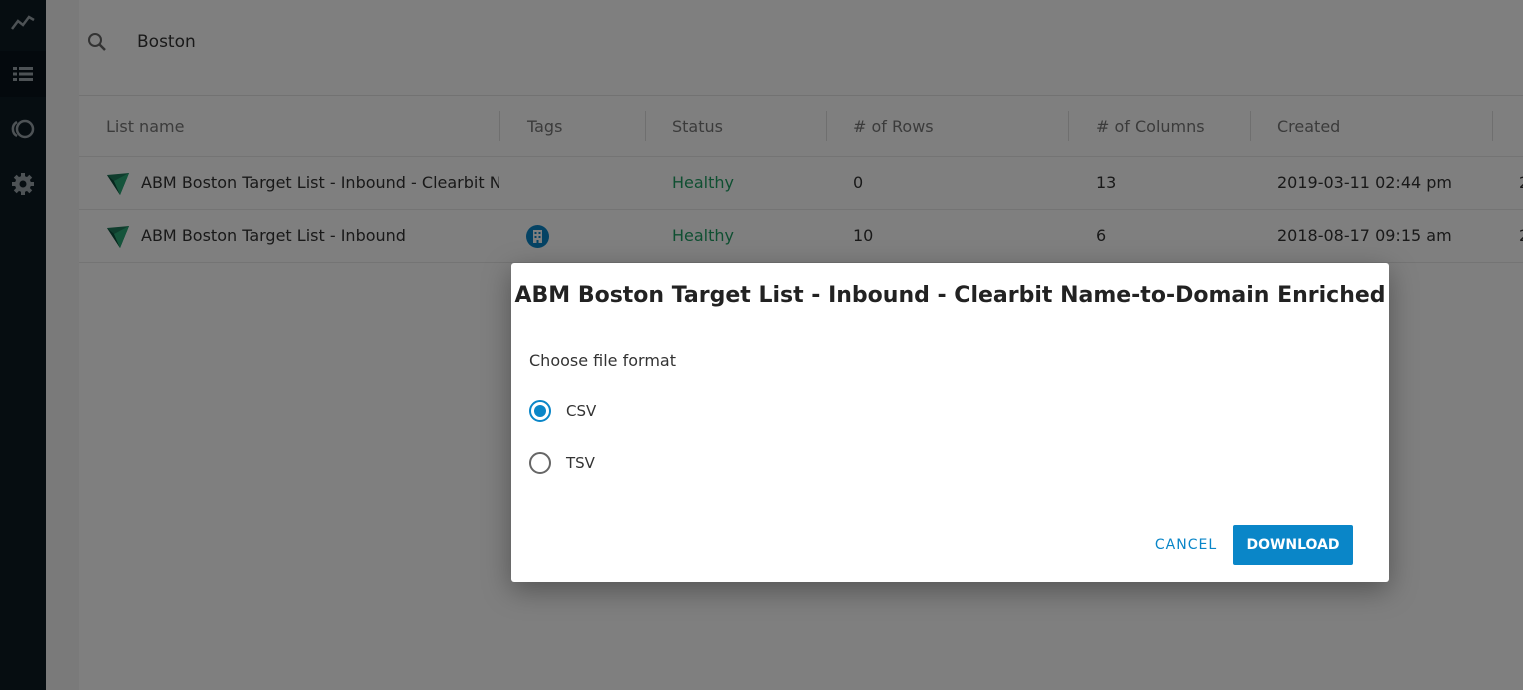  I want to click on file-format-label: Choose file format, so click(602, 360).